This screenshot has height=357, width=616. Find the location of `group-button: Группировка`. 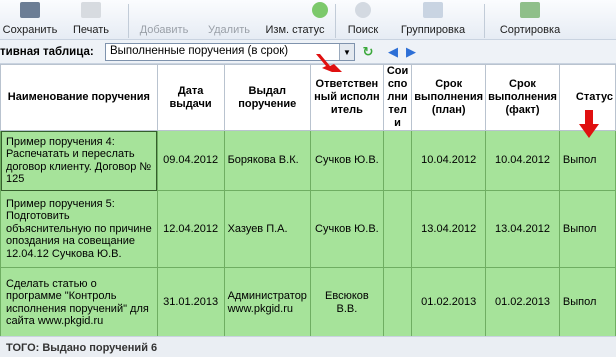

group-button: Группировка is located at coordinates (433, 20).